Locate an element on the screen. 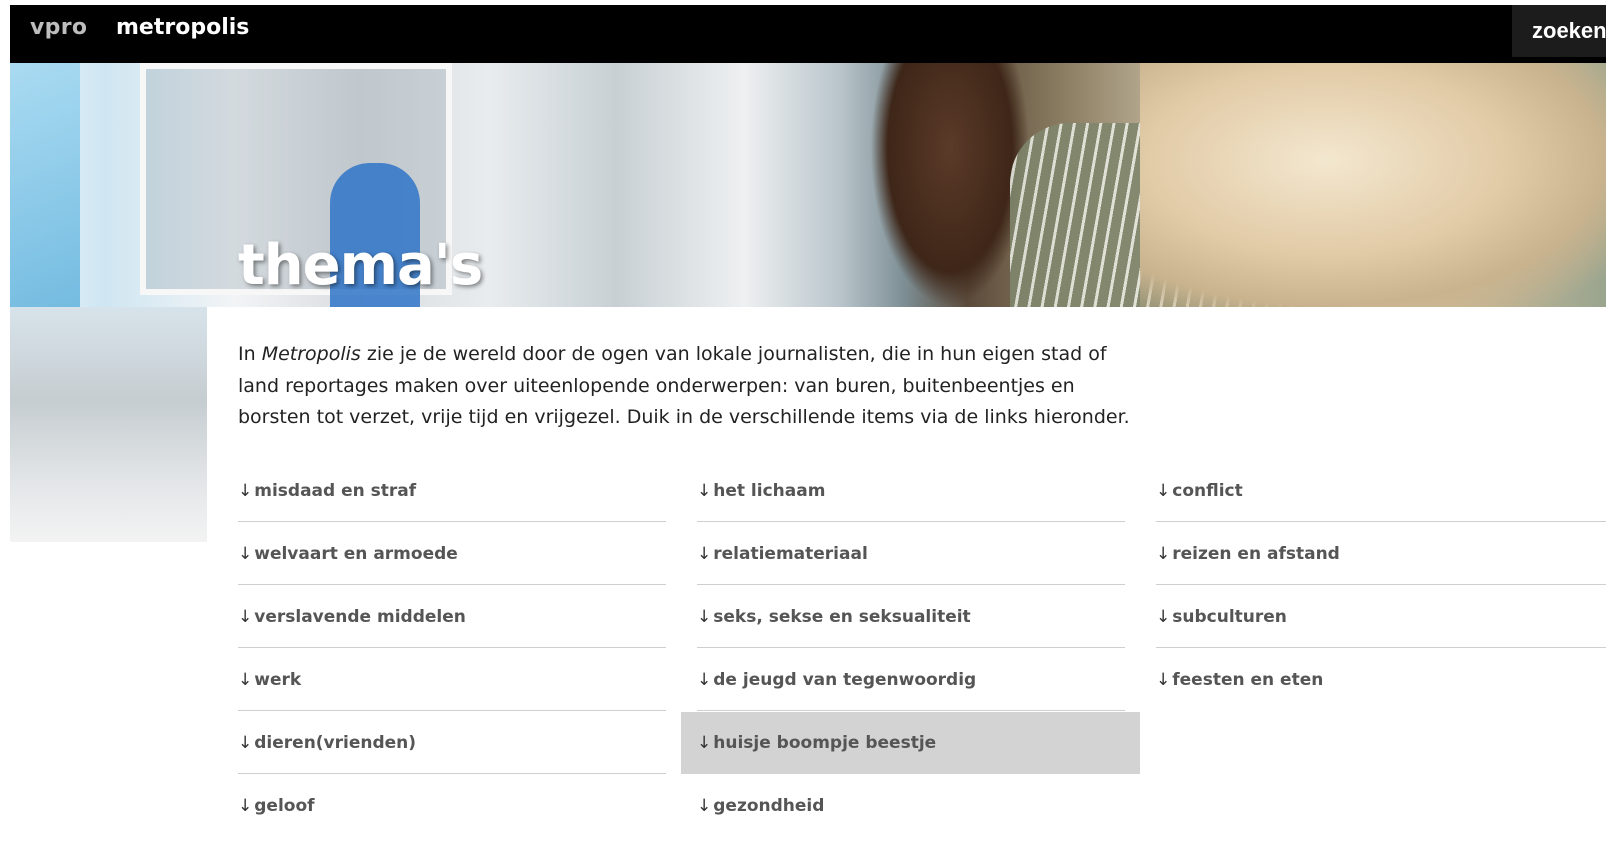 The height and width of the screenshot is (842, 1606). theme-label: gezondheid is located at coordinates (769, 806).